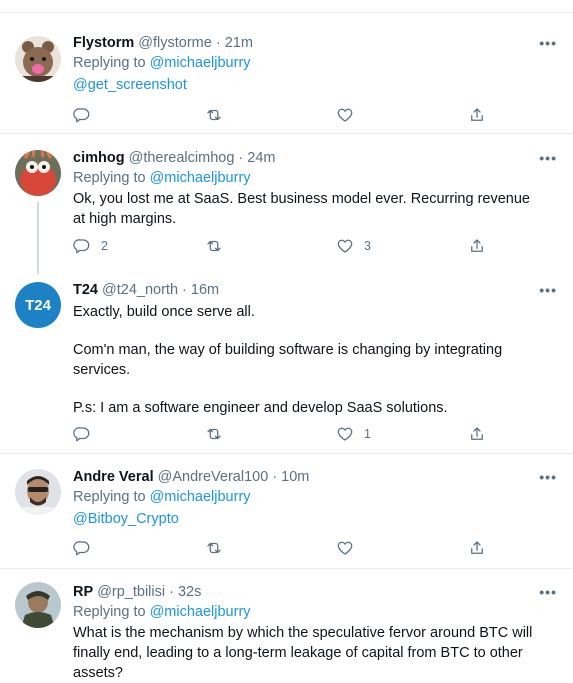 This screenshot has width=573, height=683. Describe the element at coordinates (140, 290) in the screenshot. I see `handle: @t24_north` at that location.